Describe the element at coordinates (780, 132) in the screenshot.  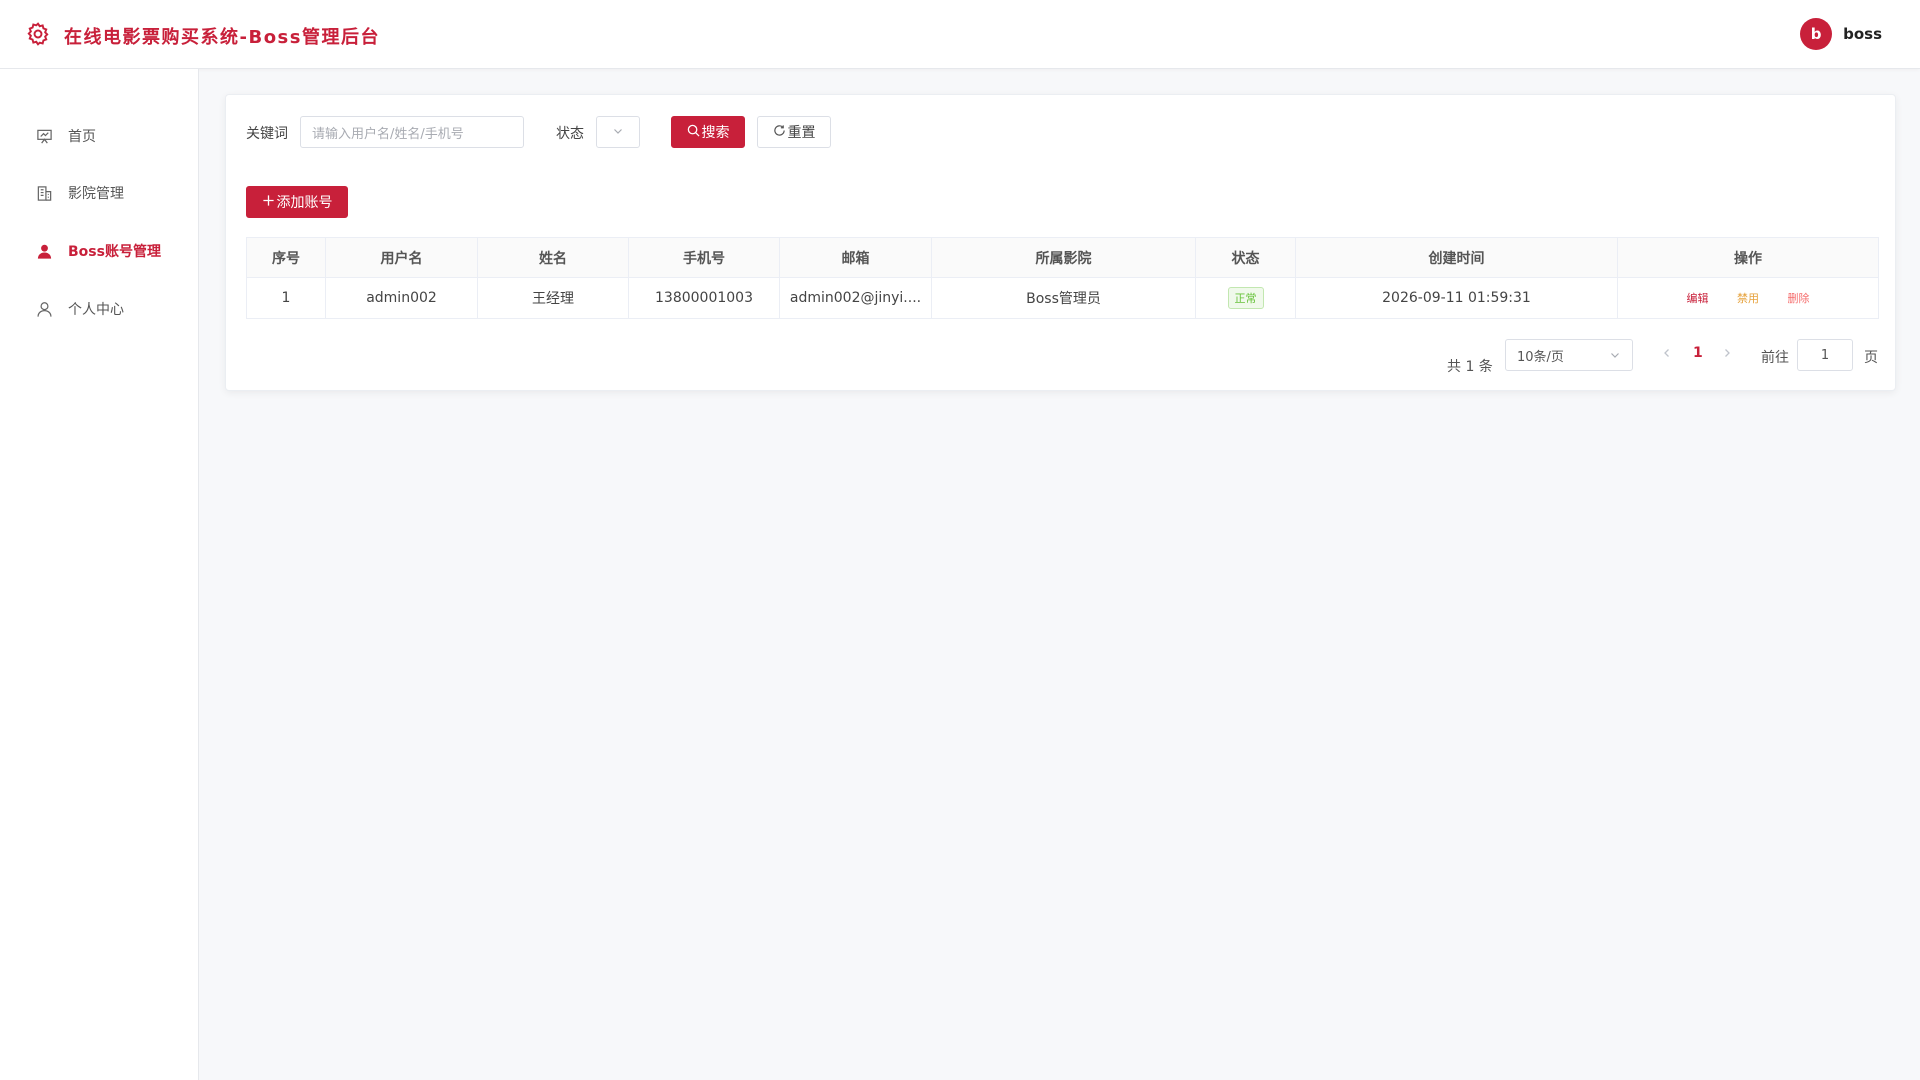
I see `refresh-icon` at that location.